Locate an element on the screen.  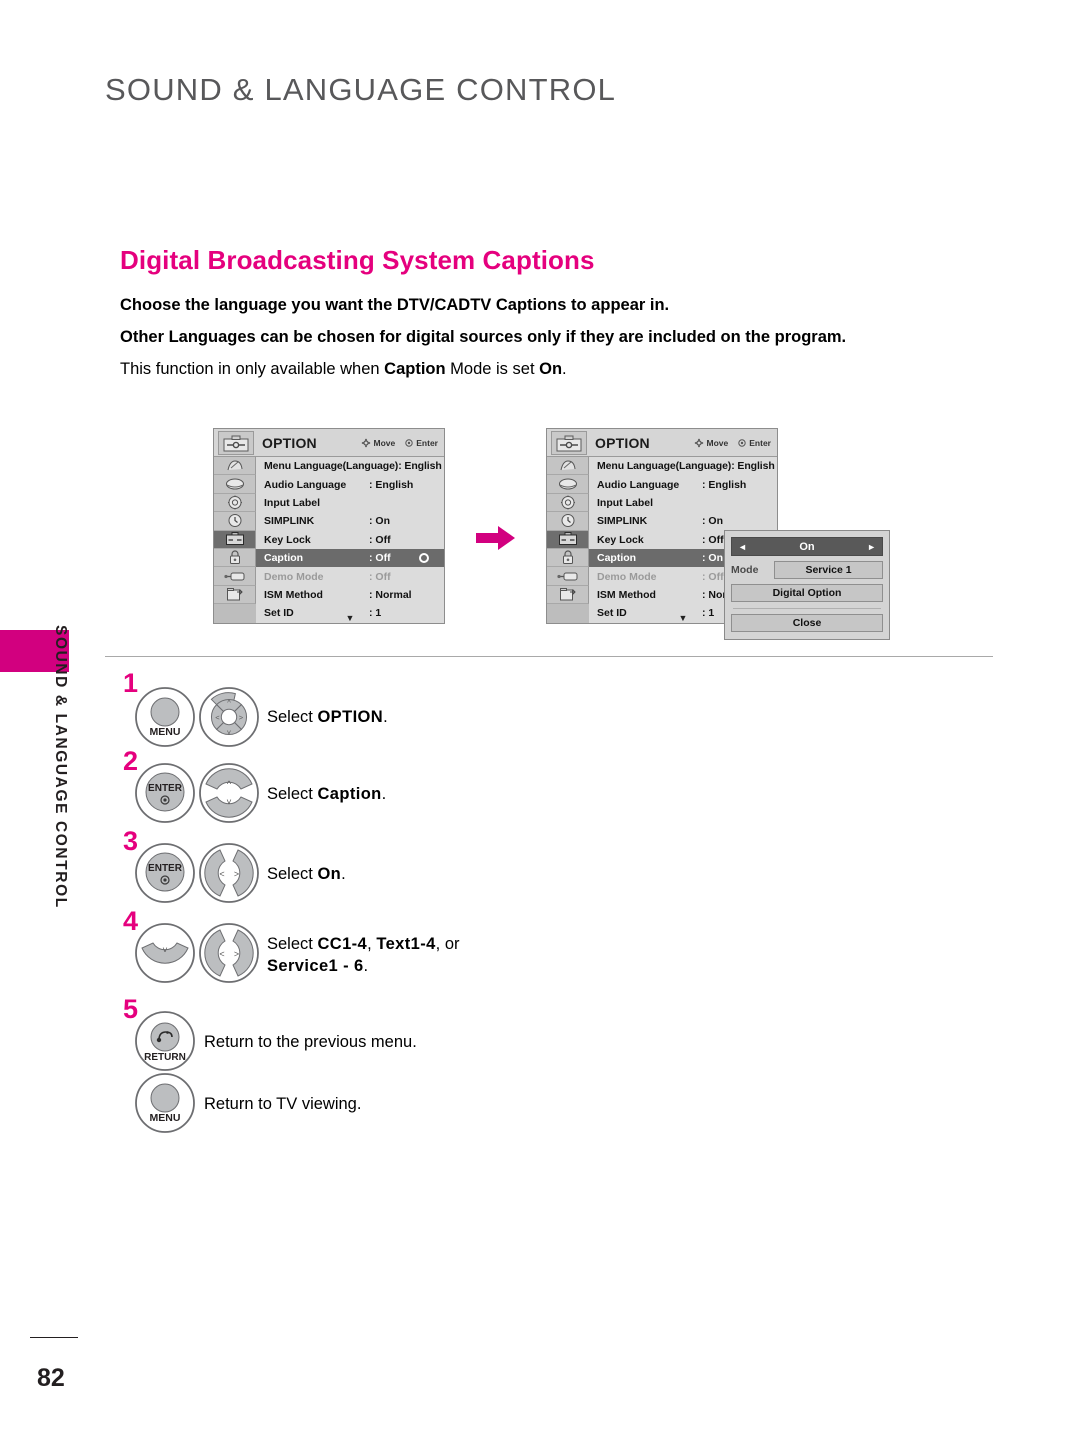
row-label: Input Label is located at coordinates (292, 502).